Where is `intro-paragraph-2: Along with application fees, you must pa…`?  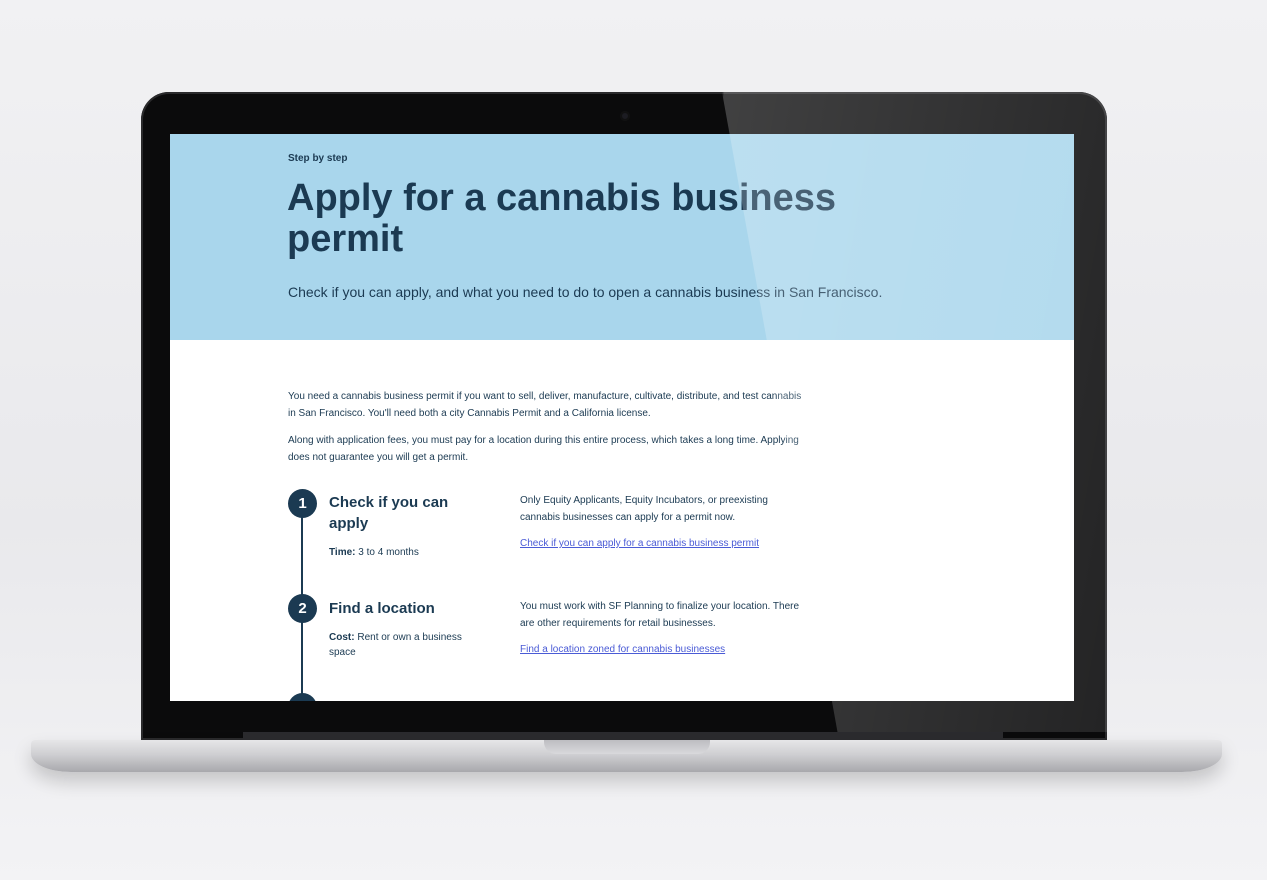
intro-paragraph-2: Along with application fees, you must pa… is located at coordinates (543, 449).